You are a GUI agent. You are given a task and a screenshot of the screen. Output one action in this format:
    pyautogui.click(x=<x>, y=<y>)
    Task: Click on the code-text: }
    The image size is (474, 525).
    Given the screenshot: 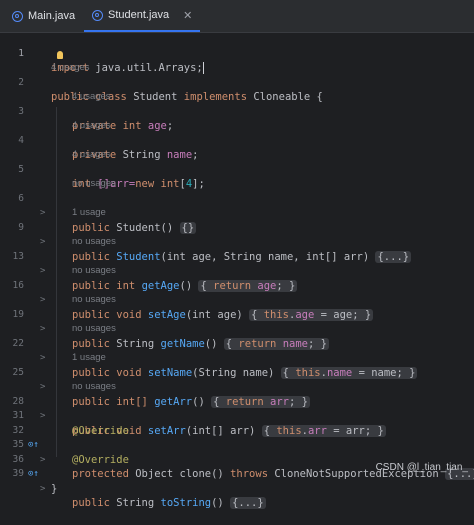 What is the action you would take?
    pyautogui.click(x=54, y=488)
    